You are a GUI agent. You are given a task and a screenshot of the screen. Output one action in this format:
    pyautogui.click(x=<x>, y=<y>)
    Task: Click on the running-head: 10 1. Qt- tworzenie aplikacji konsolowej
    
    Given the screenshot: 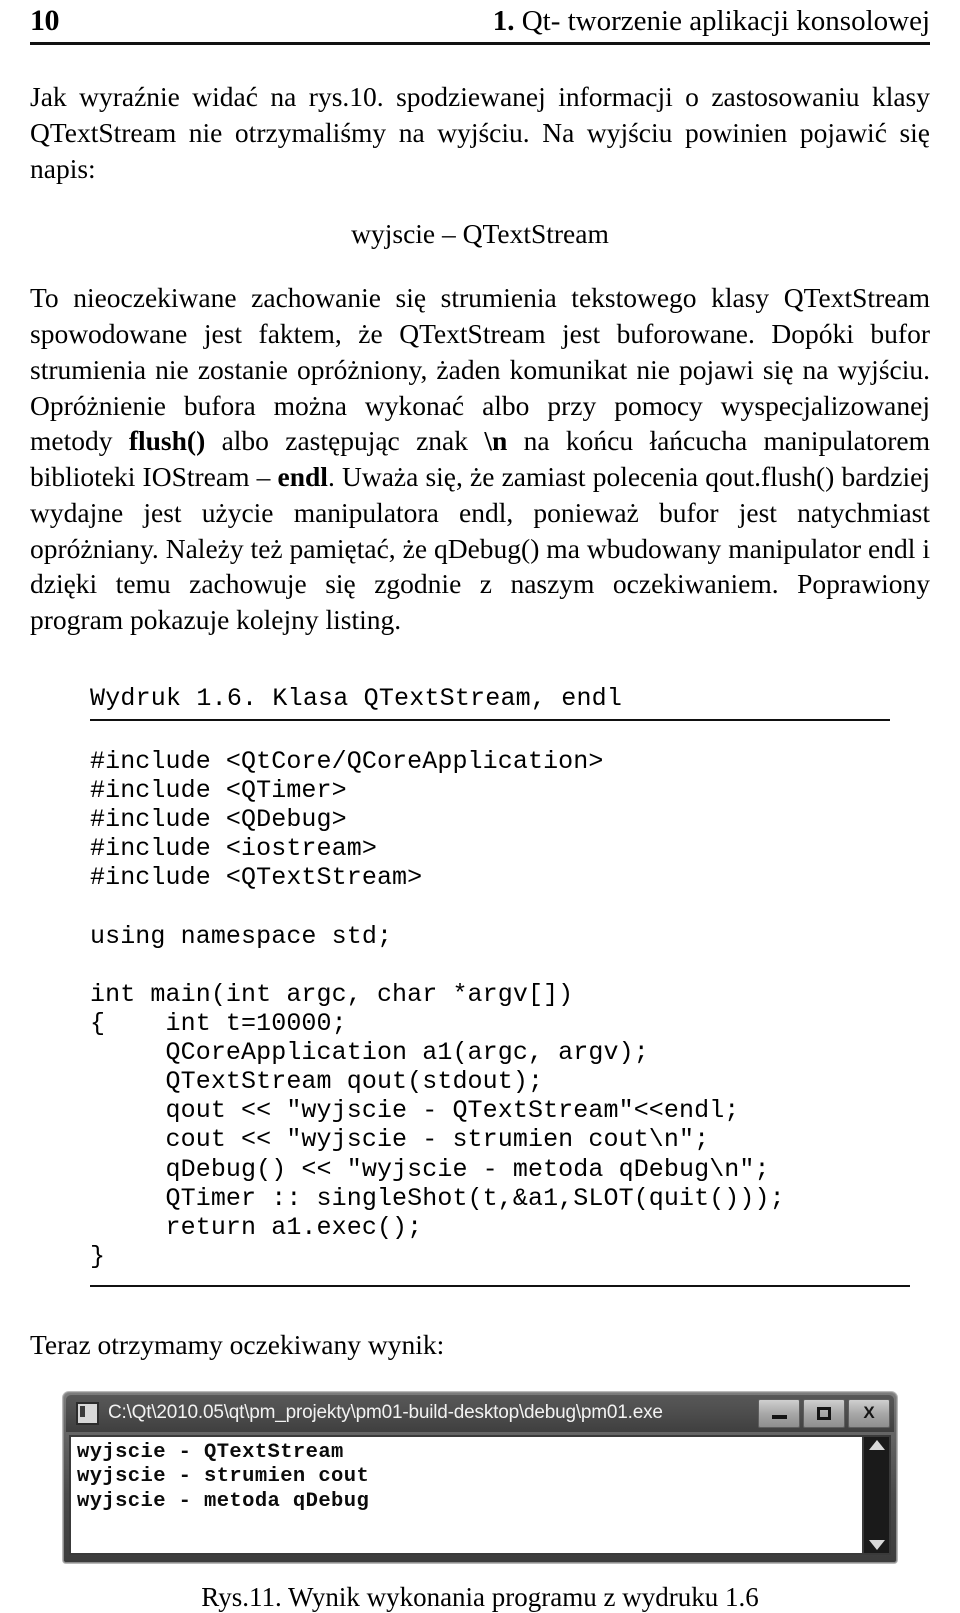 What is the action you would take?
    pyautogui.click(x=480, y=19)
    